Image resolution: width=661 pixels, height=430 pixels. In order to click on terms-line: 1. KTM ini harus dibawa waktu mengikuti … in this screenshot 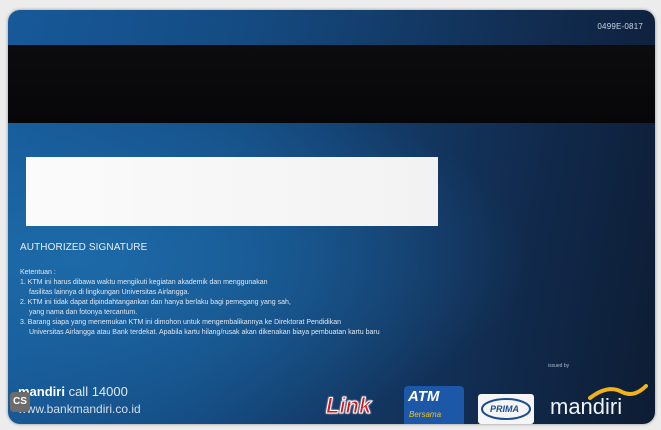, I will do `click(144, 282)`.